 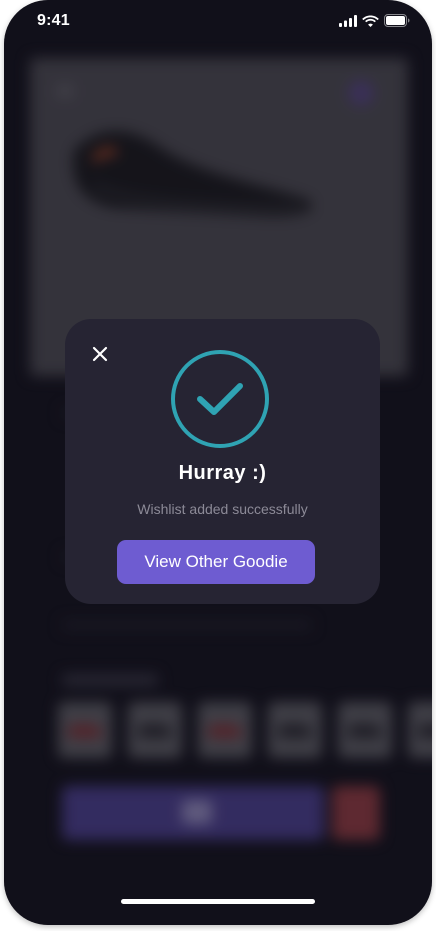 What do you see at coordinates (220, 399) in the screenshot?
I see `checkmark-circle-icon` at bounding box center [220, 399].